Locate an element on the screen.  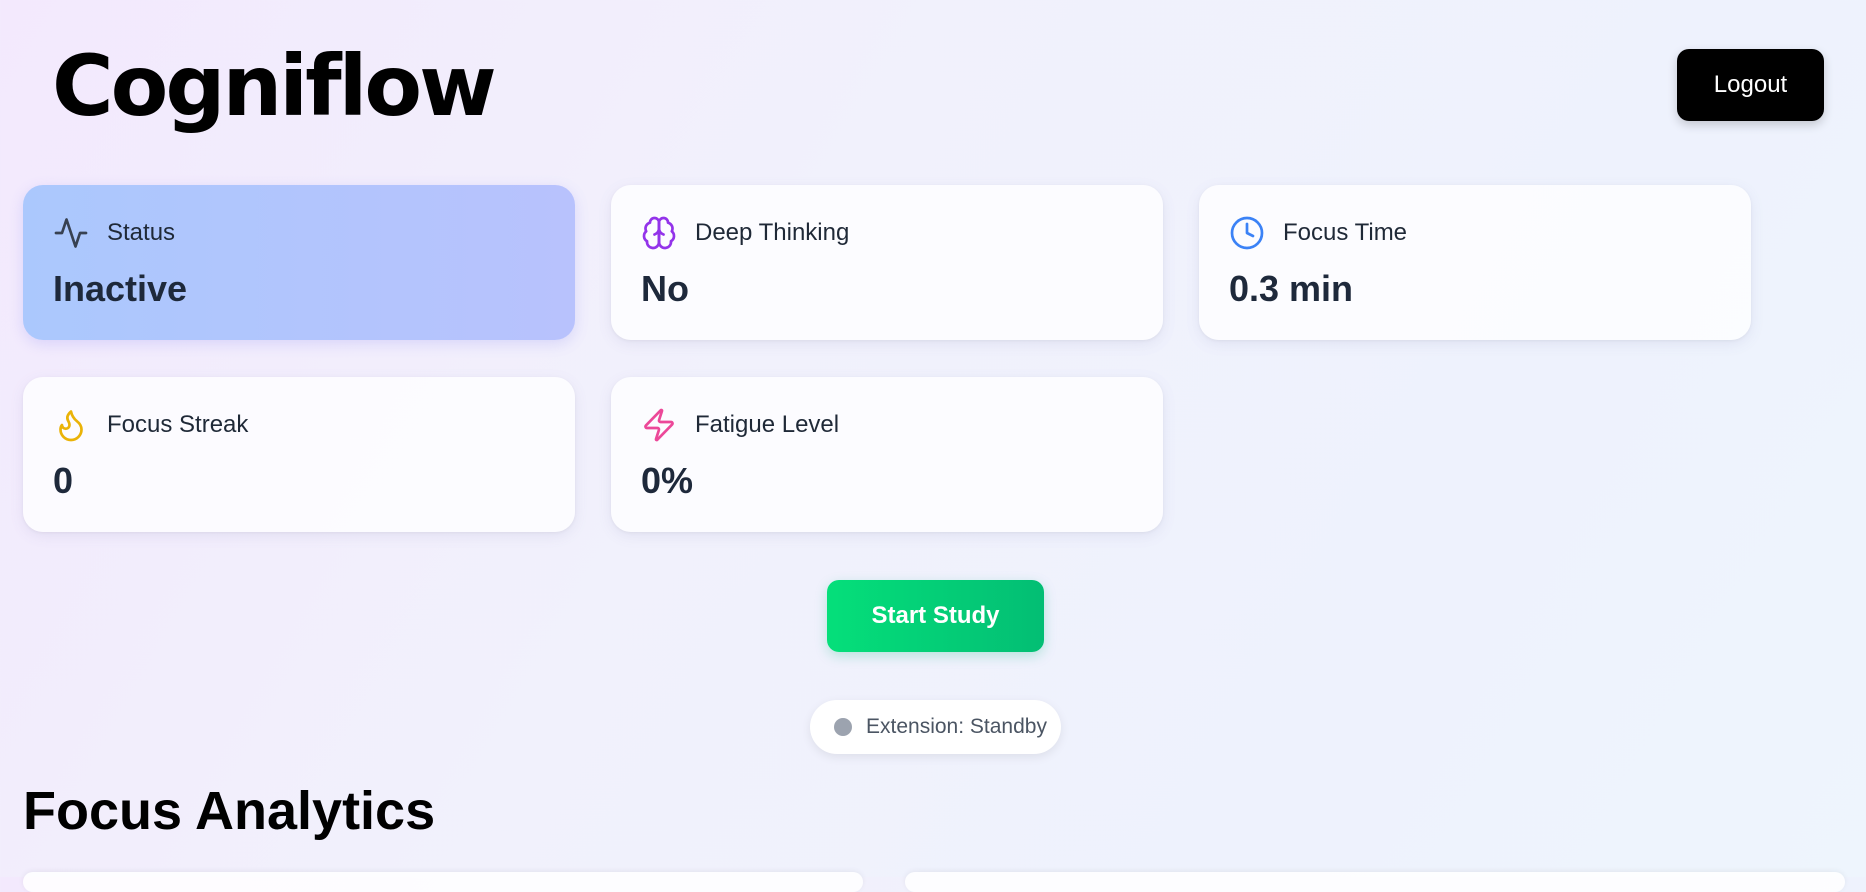
focus-analytics-title: Focus Analytics is located at coordinates (229, 811).